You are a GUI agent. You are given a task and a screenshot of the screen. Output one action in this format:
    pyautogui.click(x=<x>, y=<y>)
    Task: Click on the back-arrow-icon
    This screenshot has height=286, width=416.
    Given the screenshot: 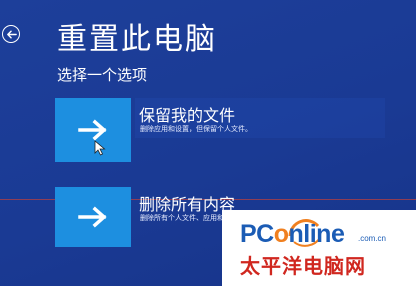 What is the action you would take?
    pyautogui.click(x=11, y=34)
    